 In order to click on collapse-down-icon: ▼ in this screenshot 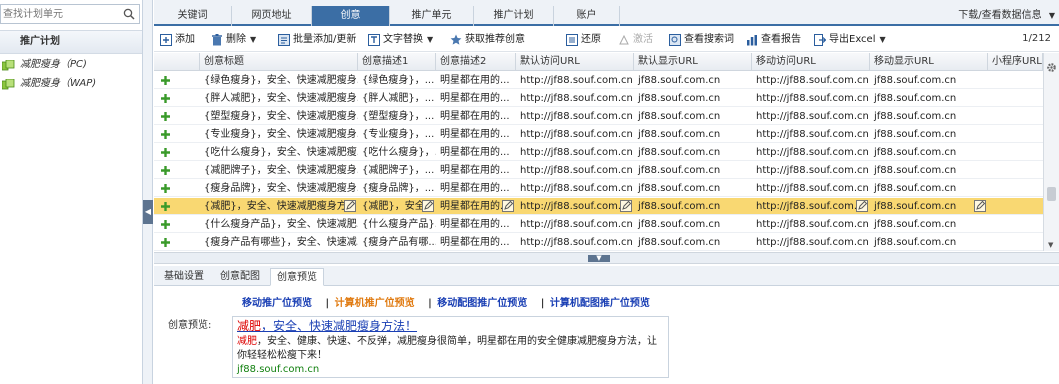, I will do `click(599, 258)`.